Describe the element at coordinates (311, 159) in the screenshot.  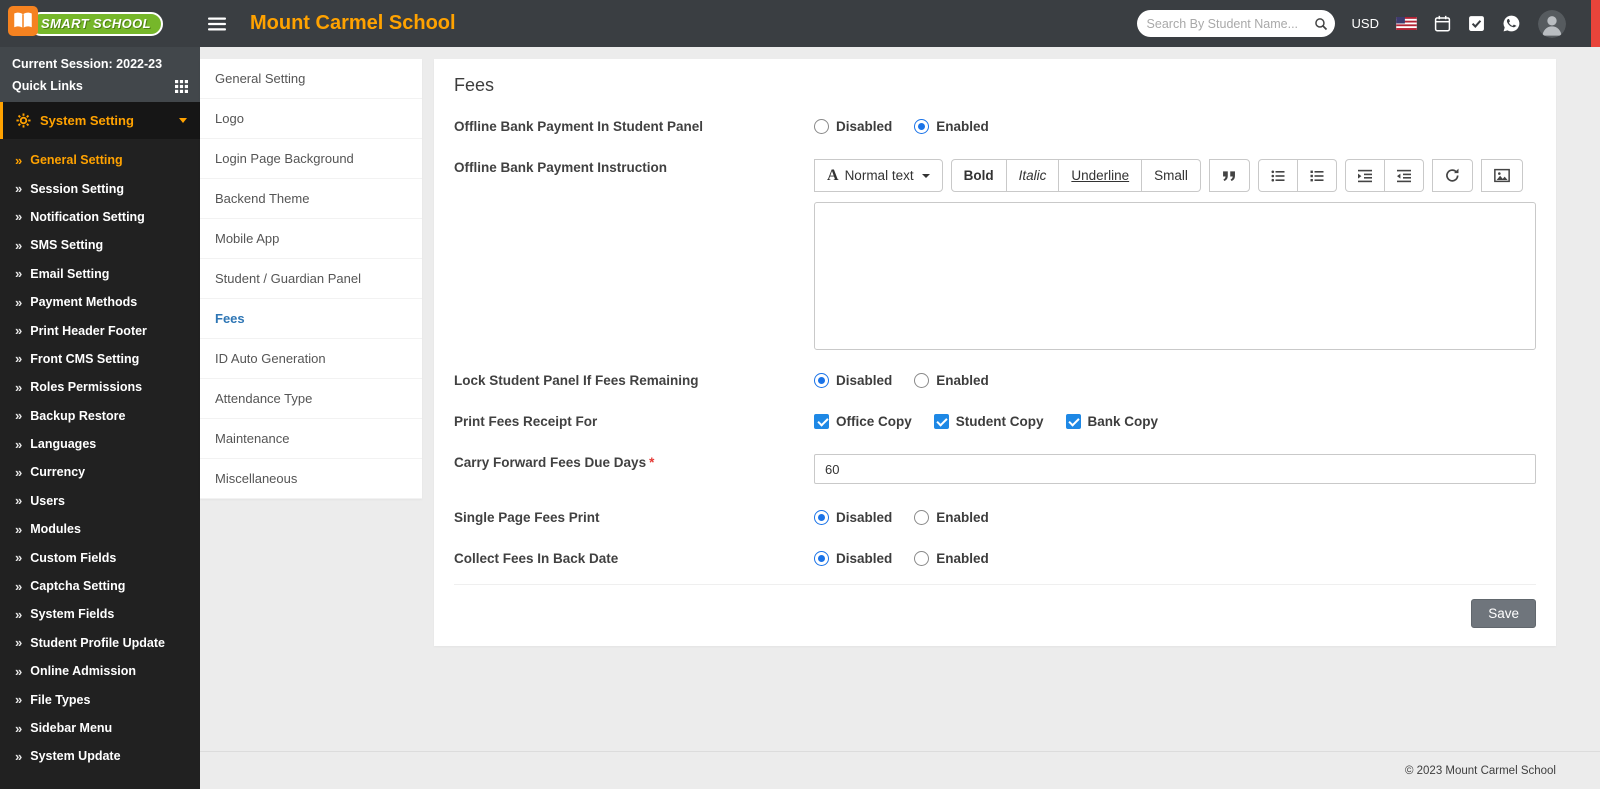
I see `settings-menu-login-page-background: Login Page Background` at that location.